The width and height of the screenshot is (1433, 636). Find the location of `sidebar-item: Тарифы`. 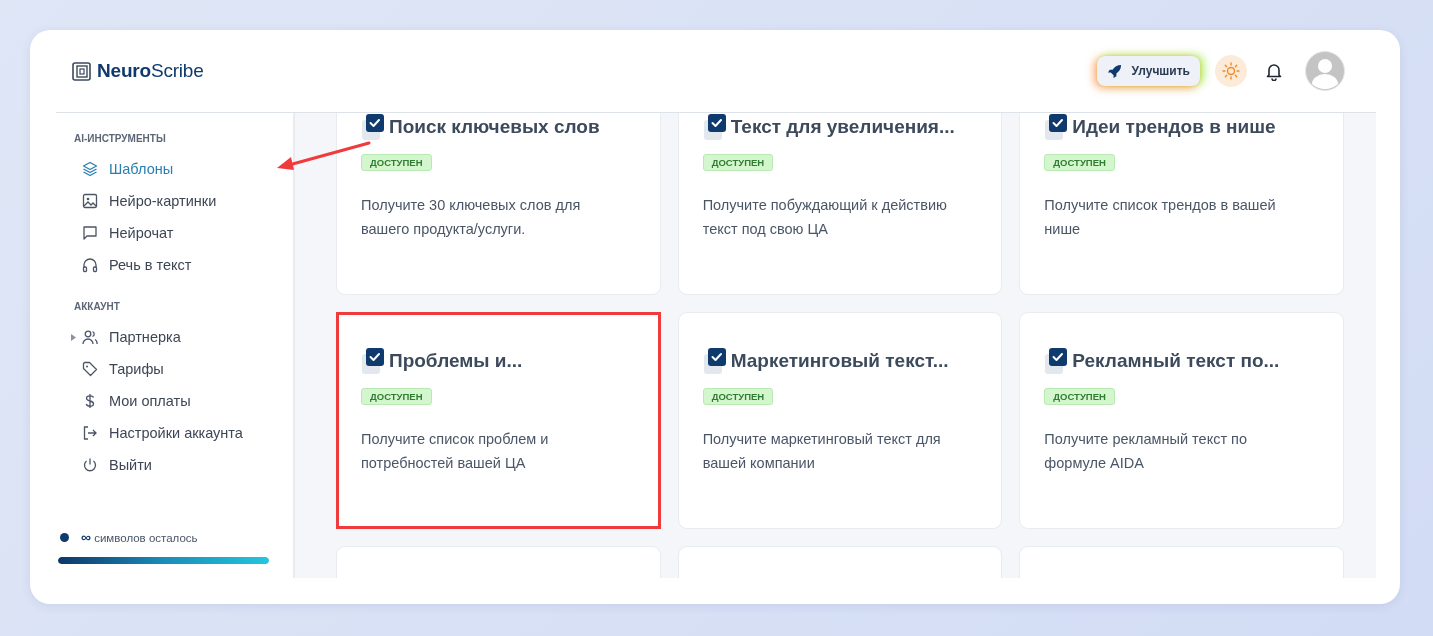

sidebar-item: Тарифы is located at coordinates (163, 369).